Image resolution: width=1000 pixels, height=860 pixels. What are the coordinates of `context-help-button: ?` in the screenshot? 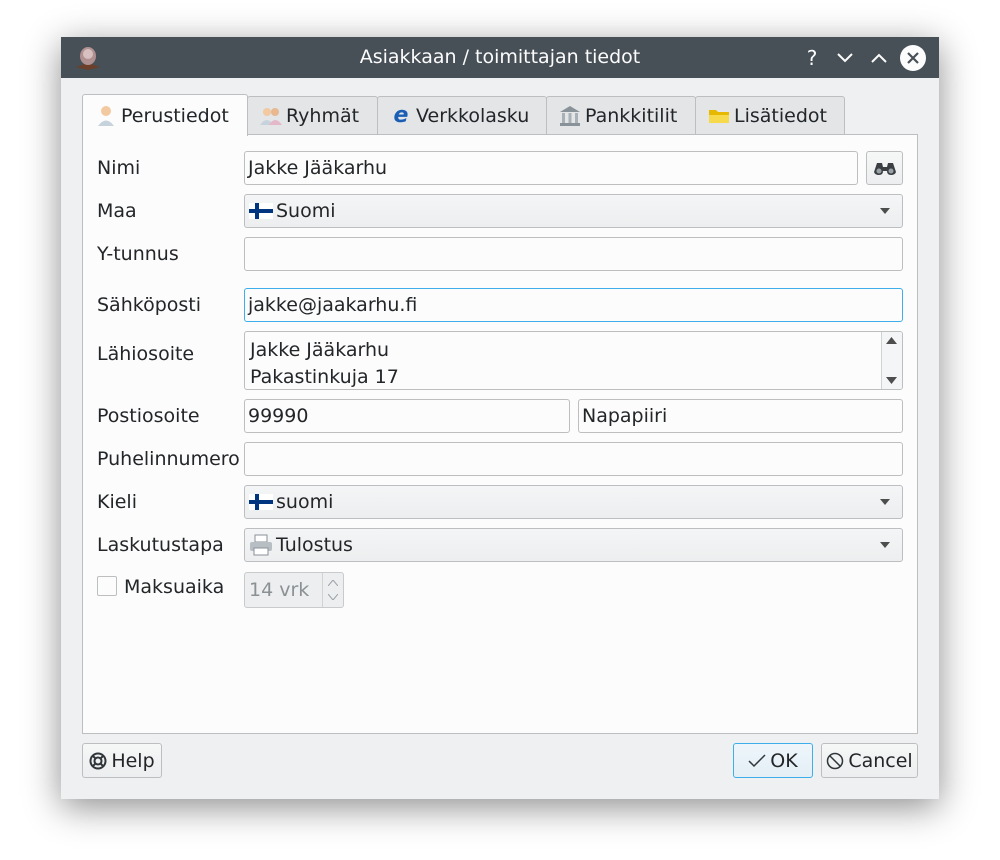 It's located at (812, 58).